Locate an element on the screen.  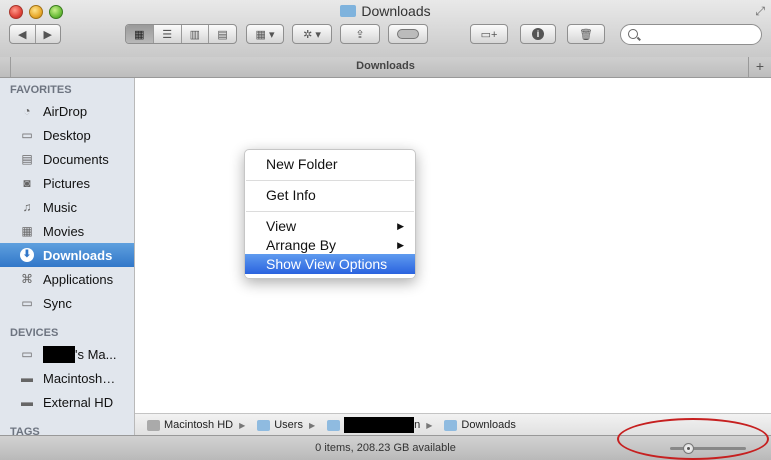
sidebar-item-desktop: ▭ Desktop is located at coordinates (67, 135).